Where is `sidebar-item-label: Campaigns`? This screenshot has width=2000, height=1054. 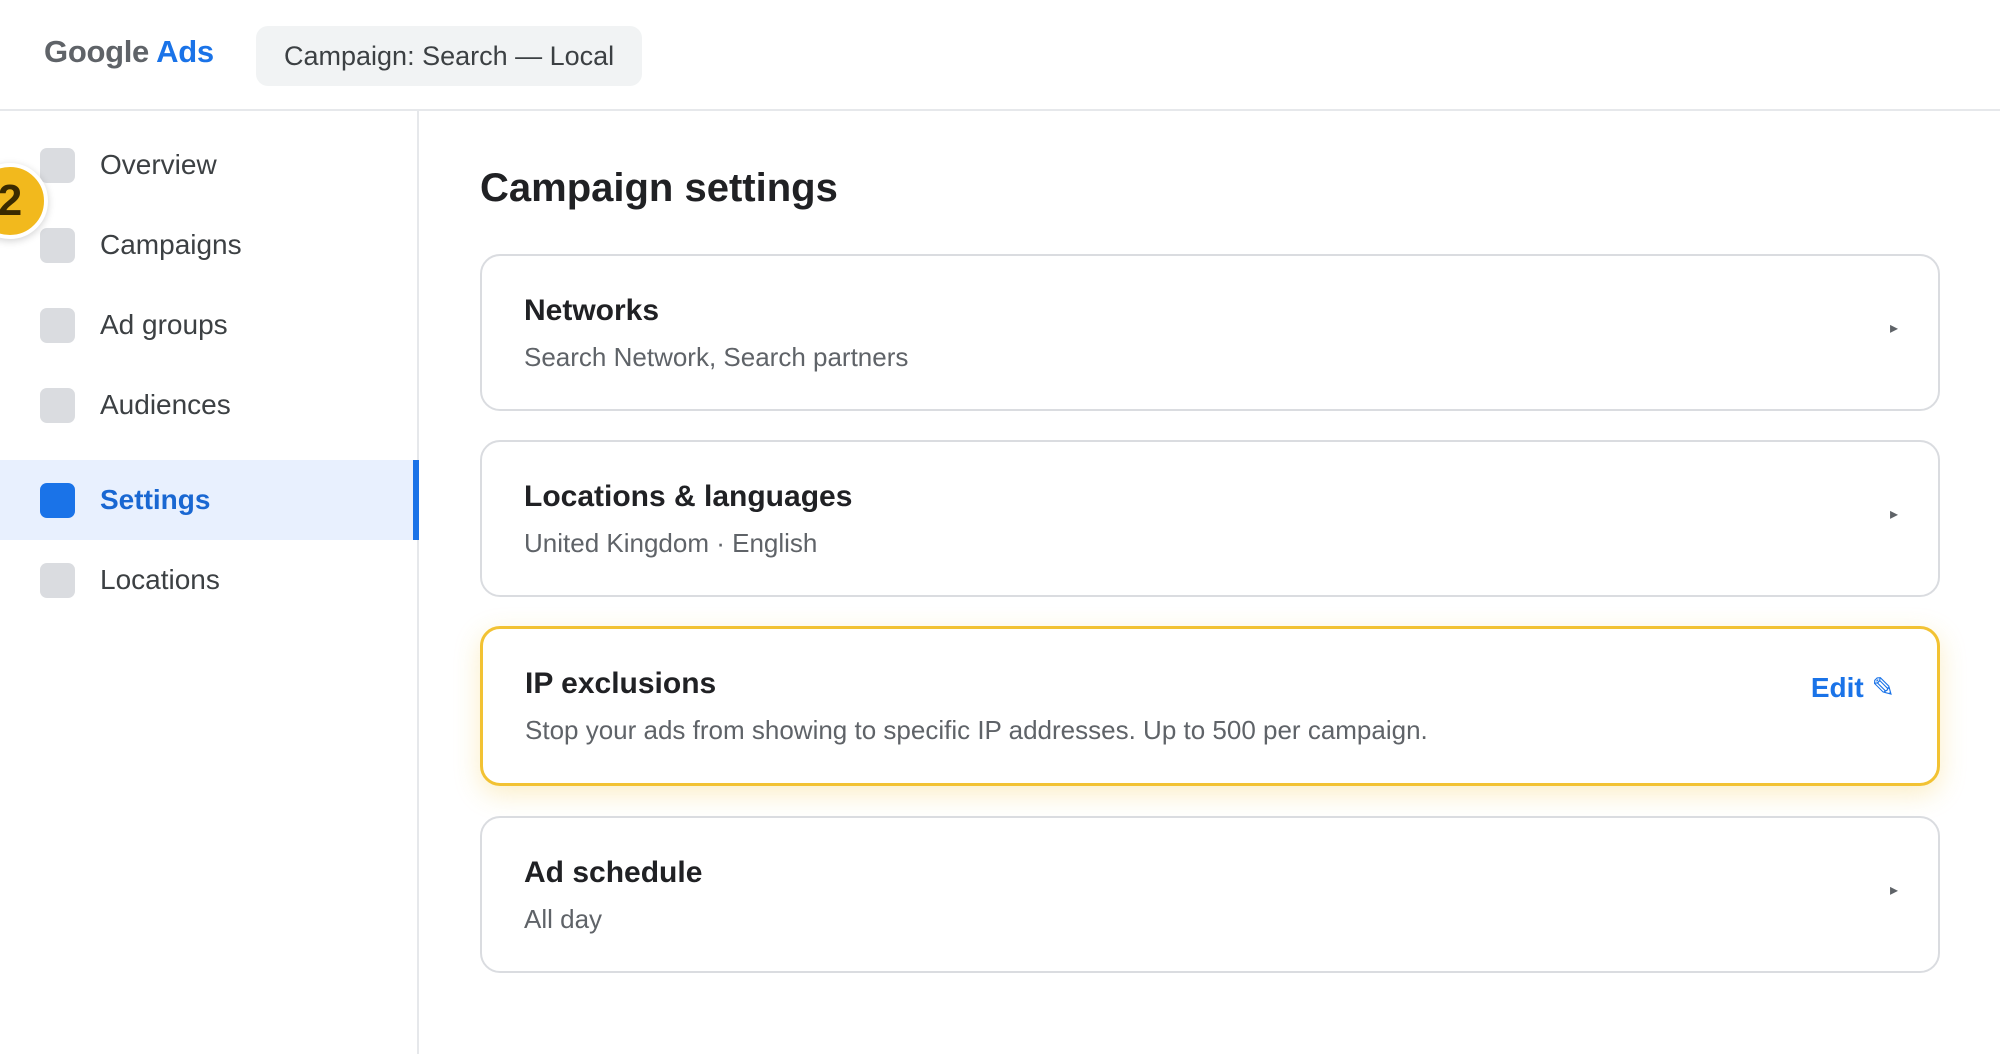 sidebar-item-label: Campaigns is located at coordinates (171, 244).